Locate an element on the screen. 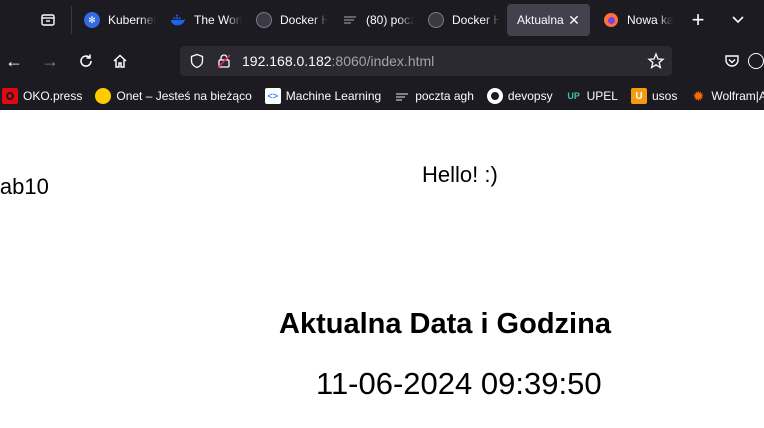 Image resolution: width=764 pixels, height=428 pixels. pocket-button is located at coordinates (732, 61).